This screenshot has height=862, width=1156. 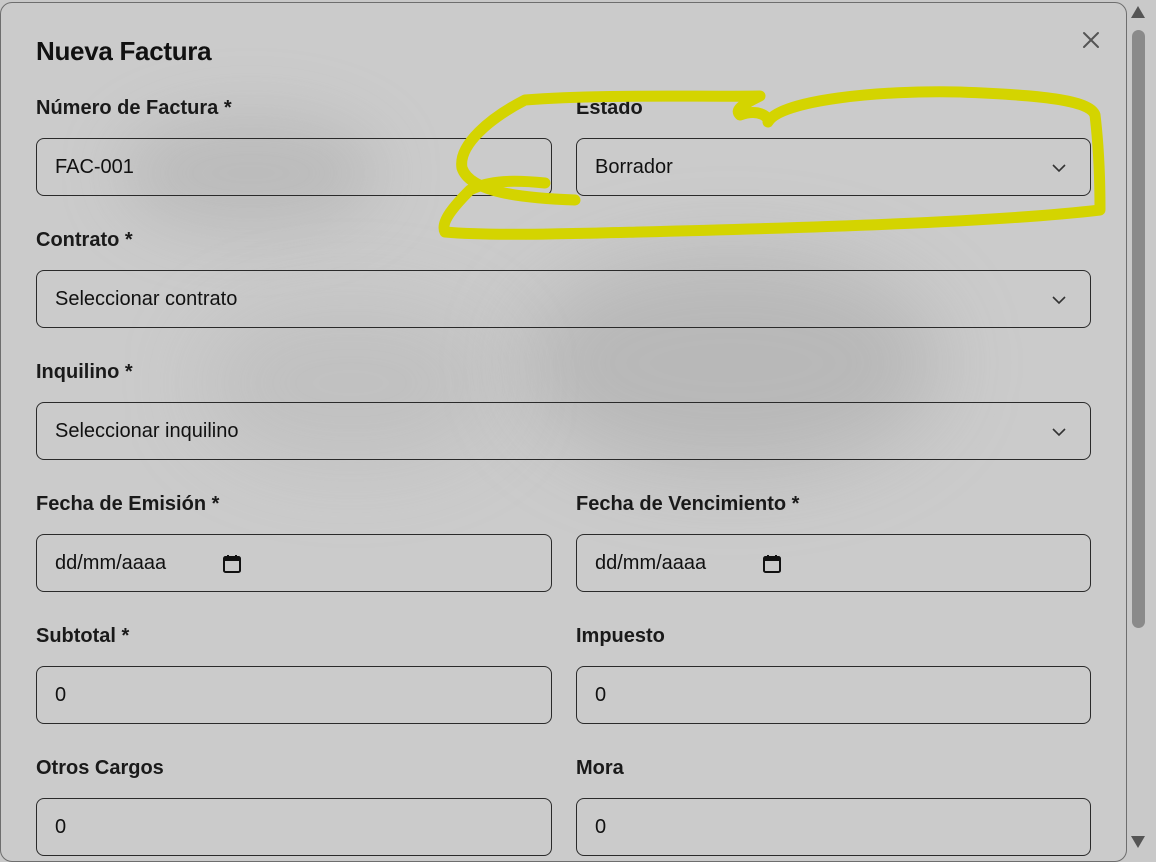 What do you see at coordinates (1138, 842) in the screenshot?
I see `scroll-down-arrow-icon` at bounding box center [1138, 842].